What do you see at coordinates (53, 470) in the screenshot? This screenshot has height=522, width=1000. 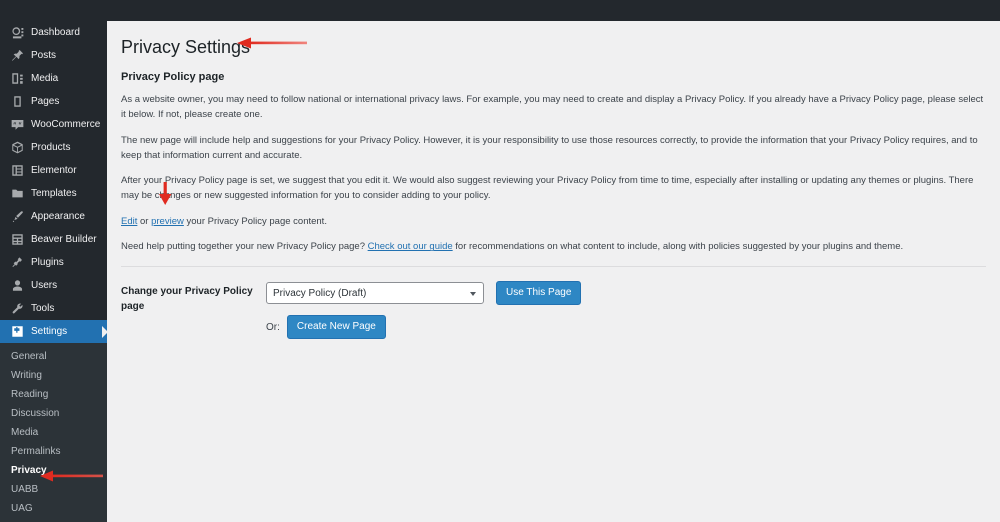 I see `sidebar-subitem-privacy: Privacy` at bounding box center [53, 470].